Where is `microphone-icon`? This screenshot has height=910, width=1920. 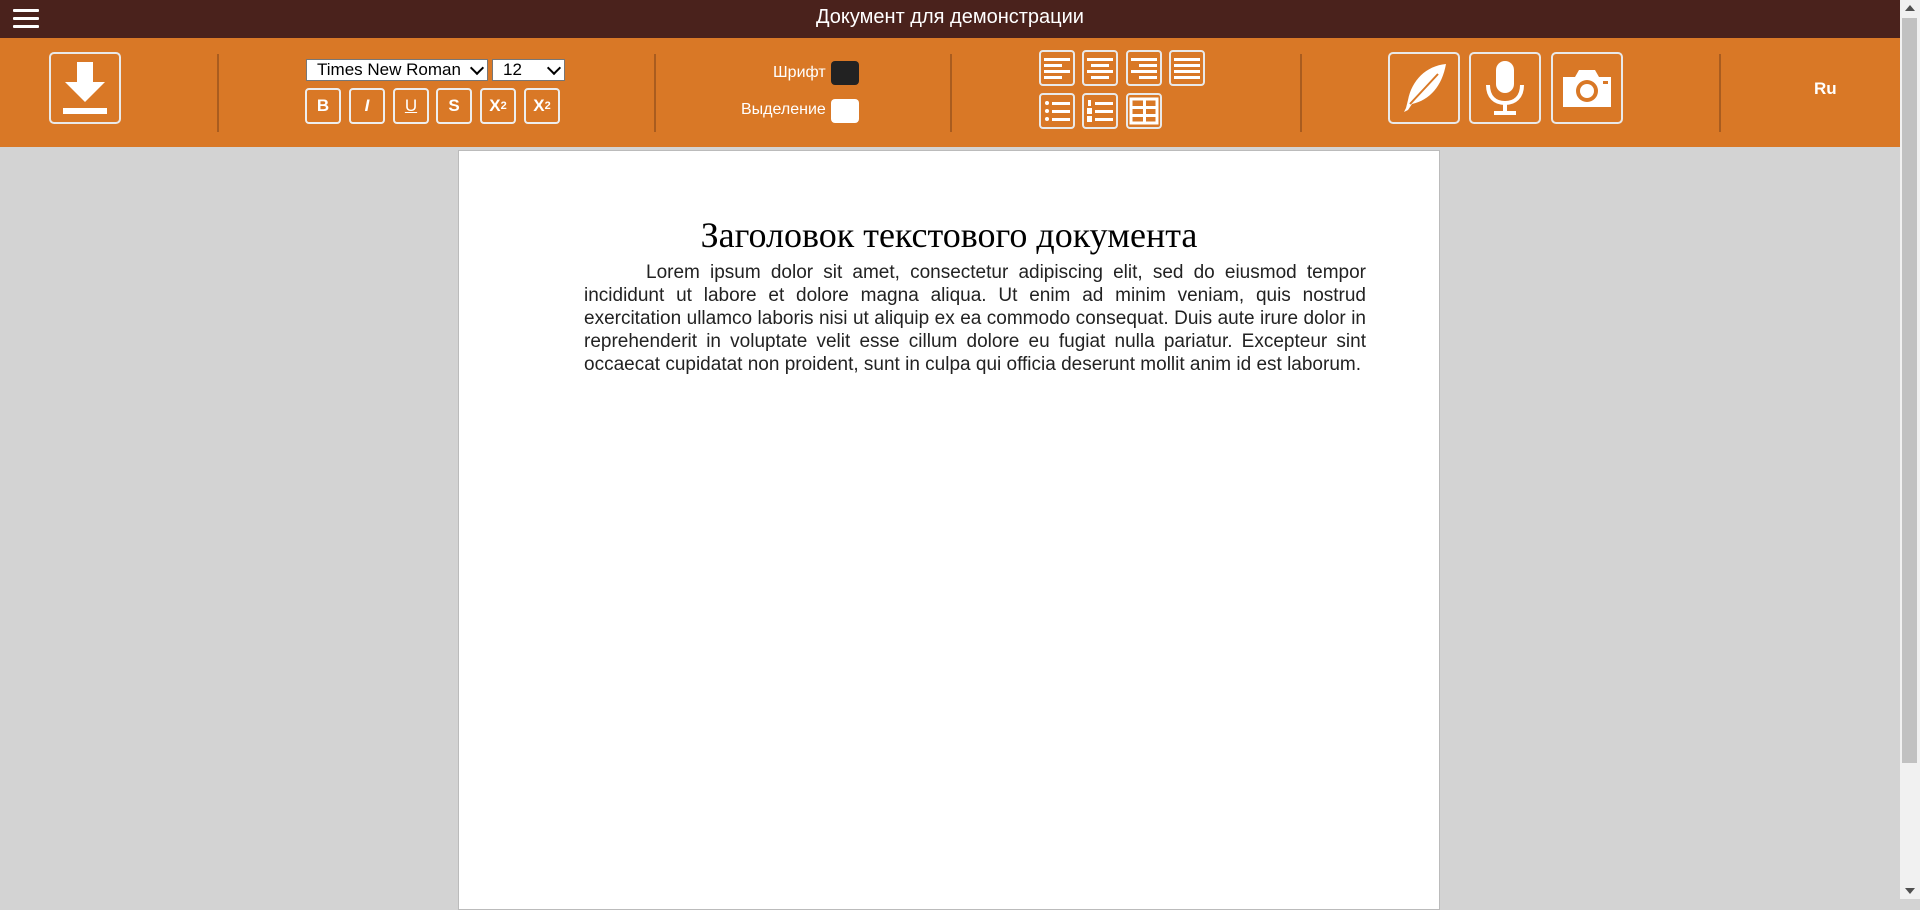 microphone-icon is located at coordinates (1505, 88).